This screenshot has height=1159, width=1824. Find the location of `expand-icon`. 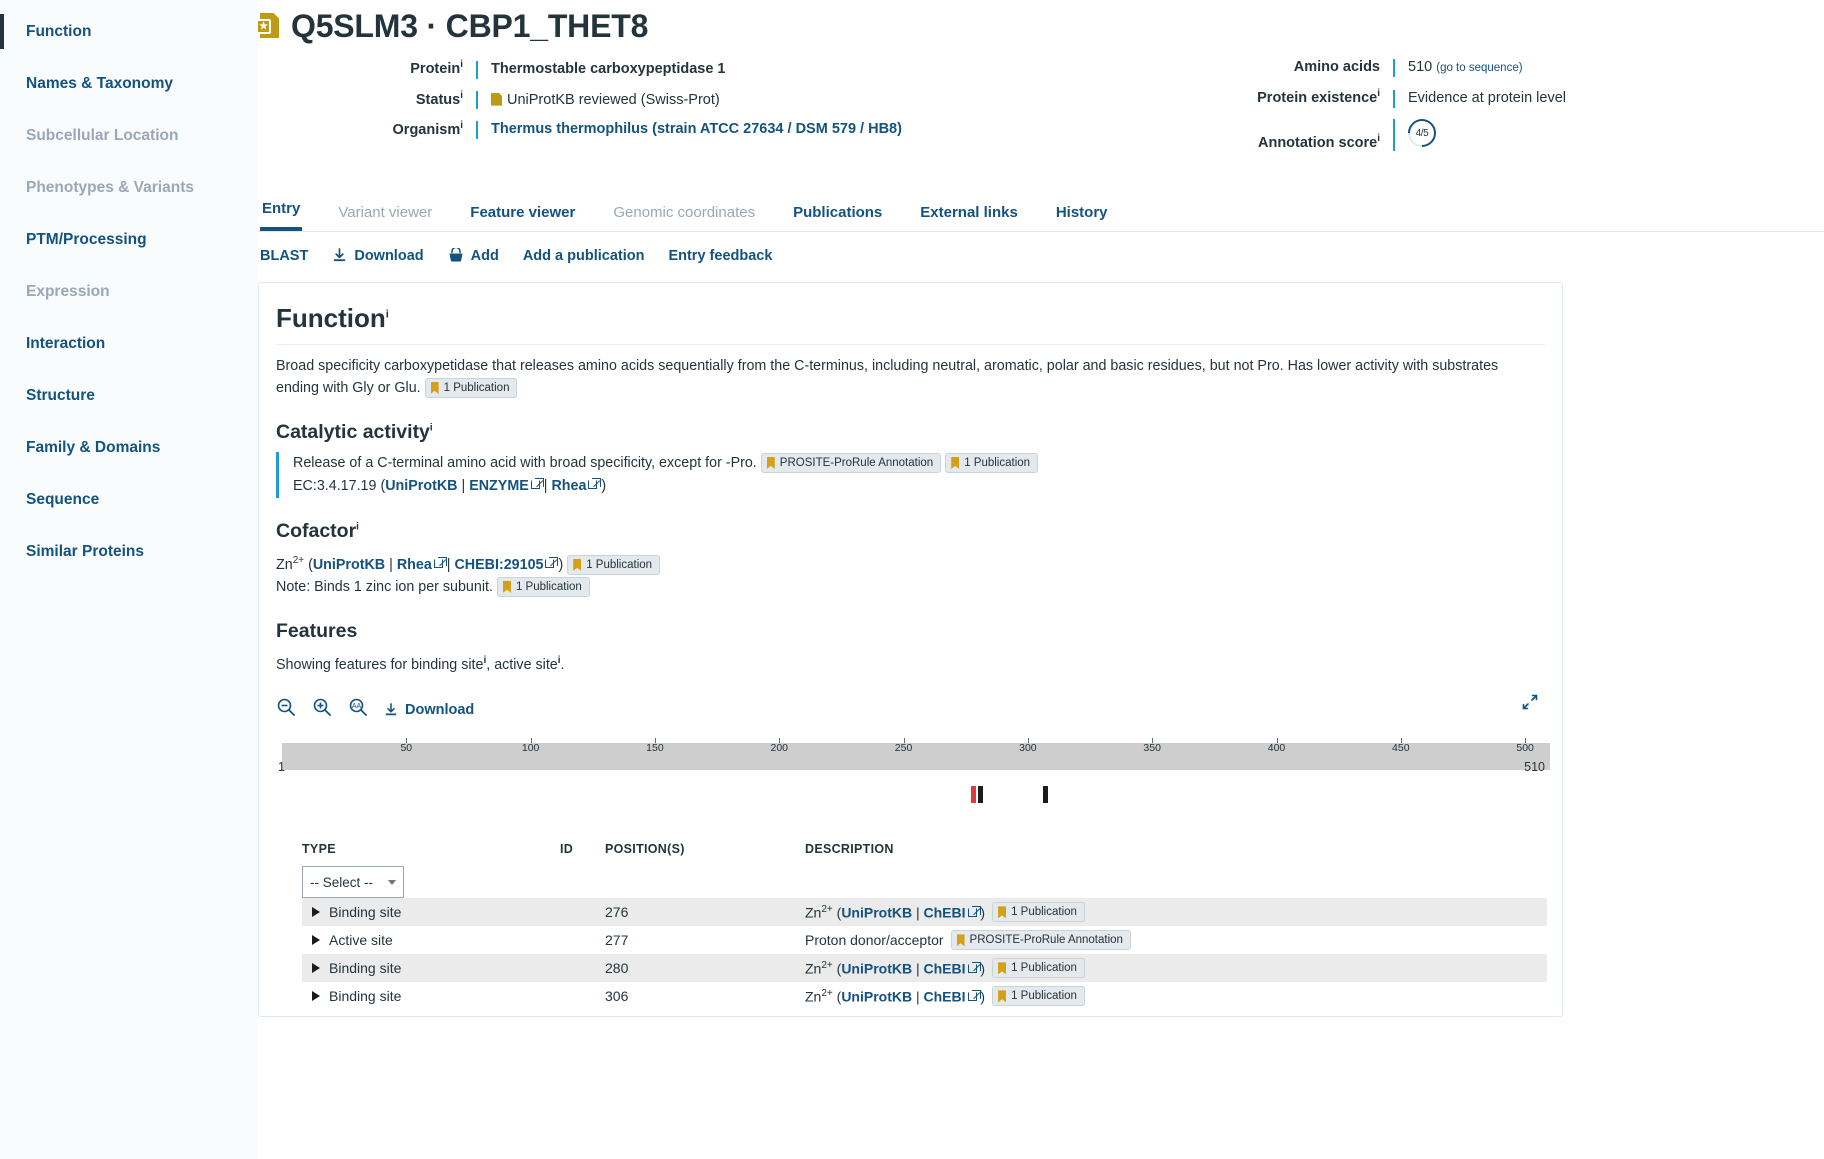

expand-icon is located at coordinates (1530, 704).